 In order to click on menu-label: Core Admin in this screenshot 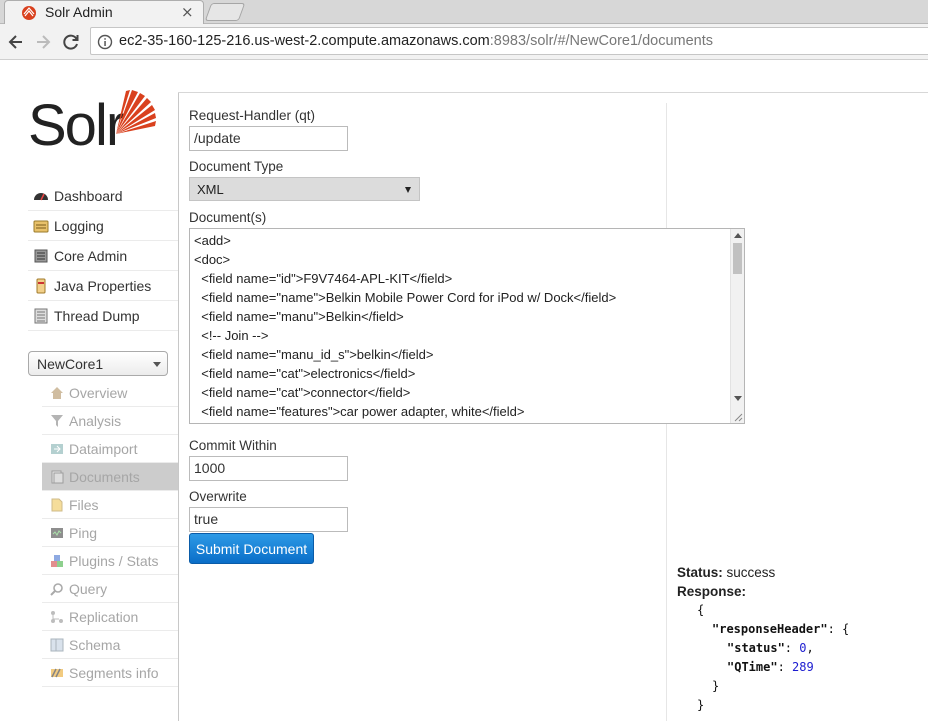, I will do `click(91, 255)`.